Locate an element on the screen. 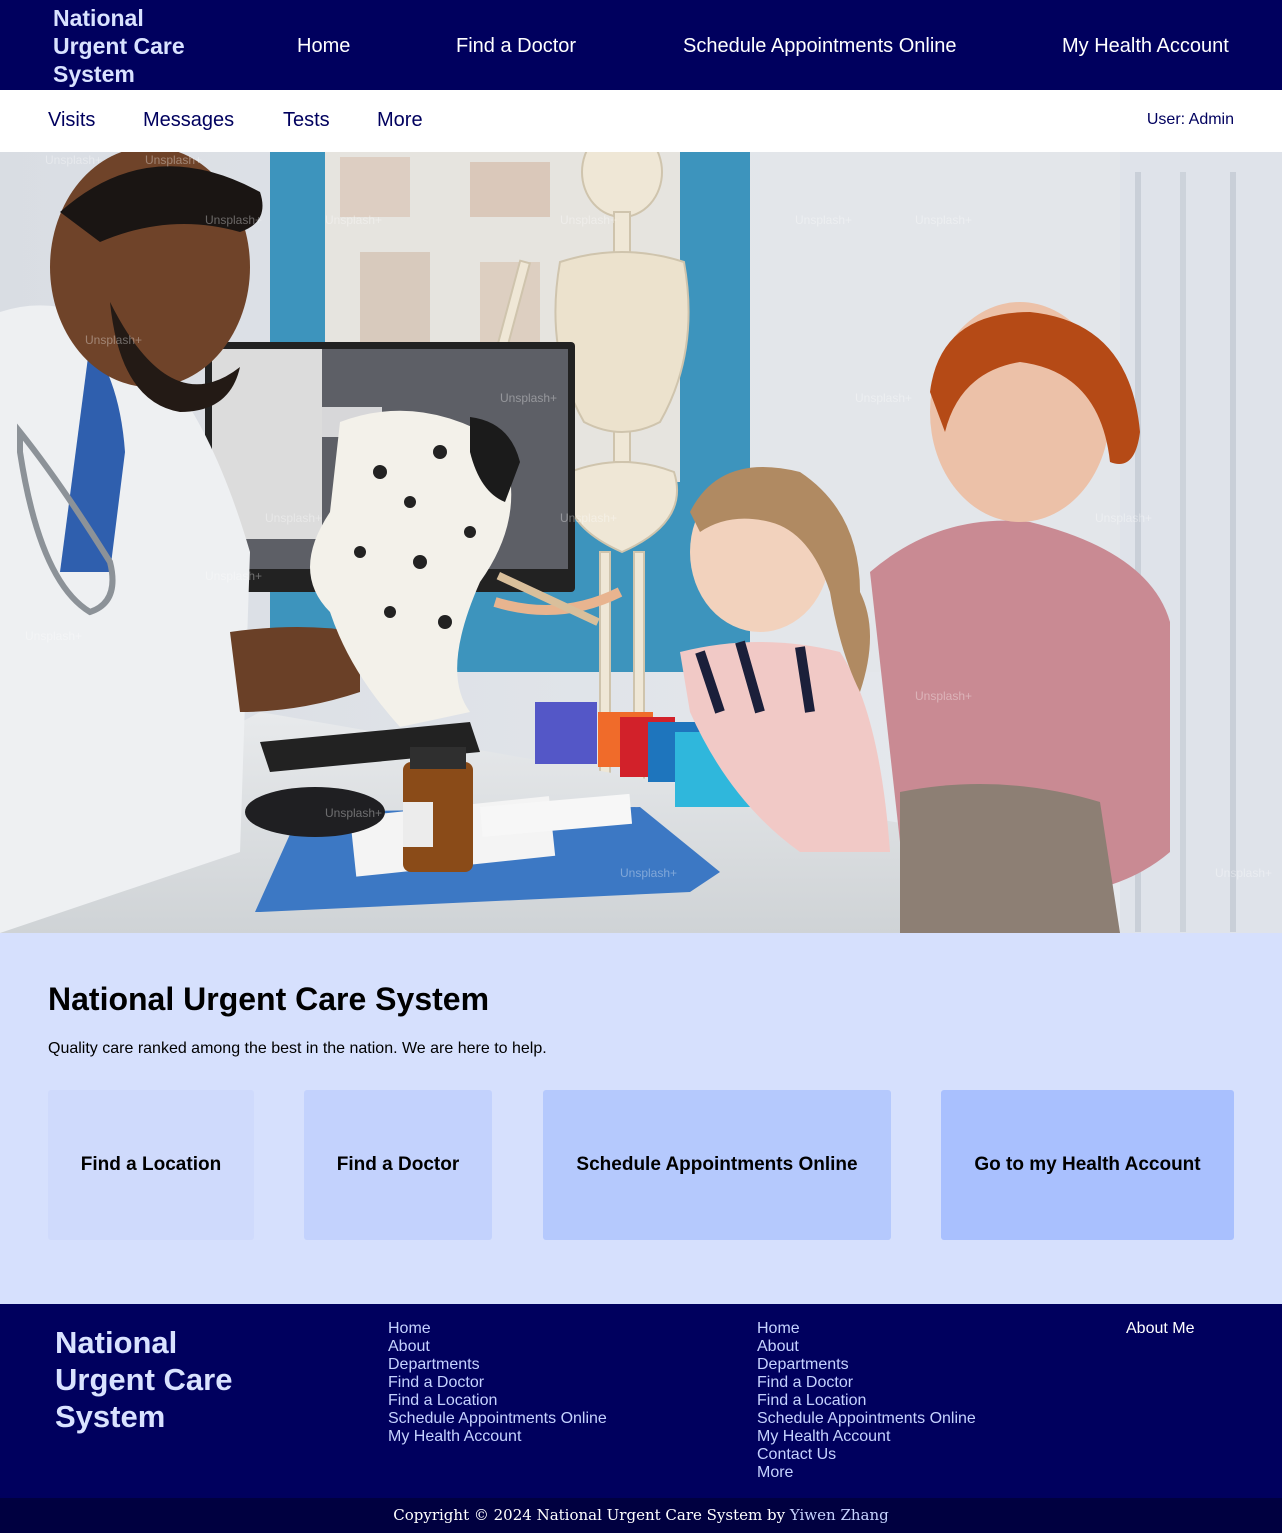 The height and width of the screenshot is (1533, 1282). card-label: Go to my Health Account is located at coordinates (1087, 1164).